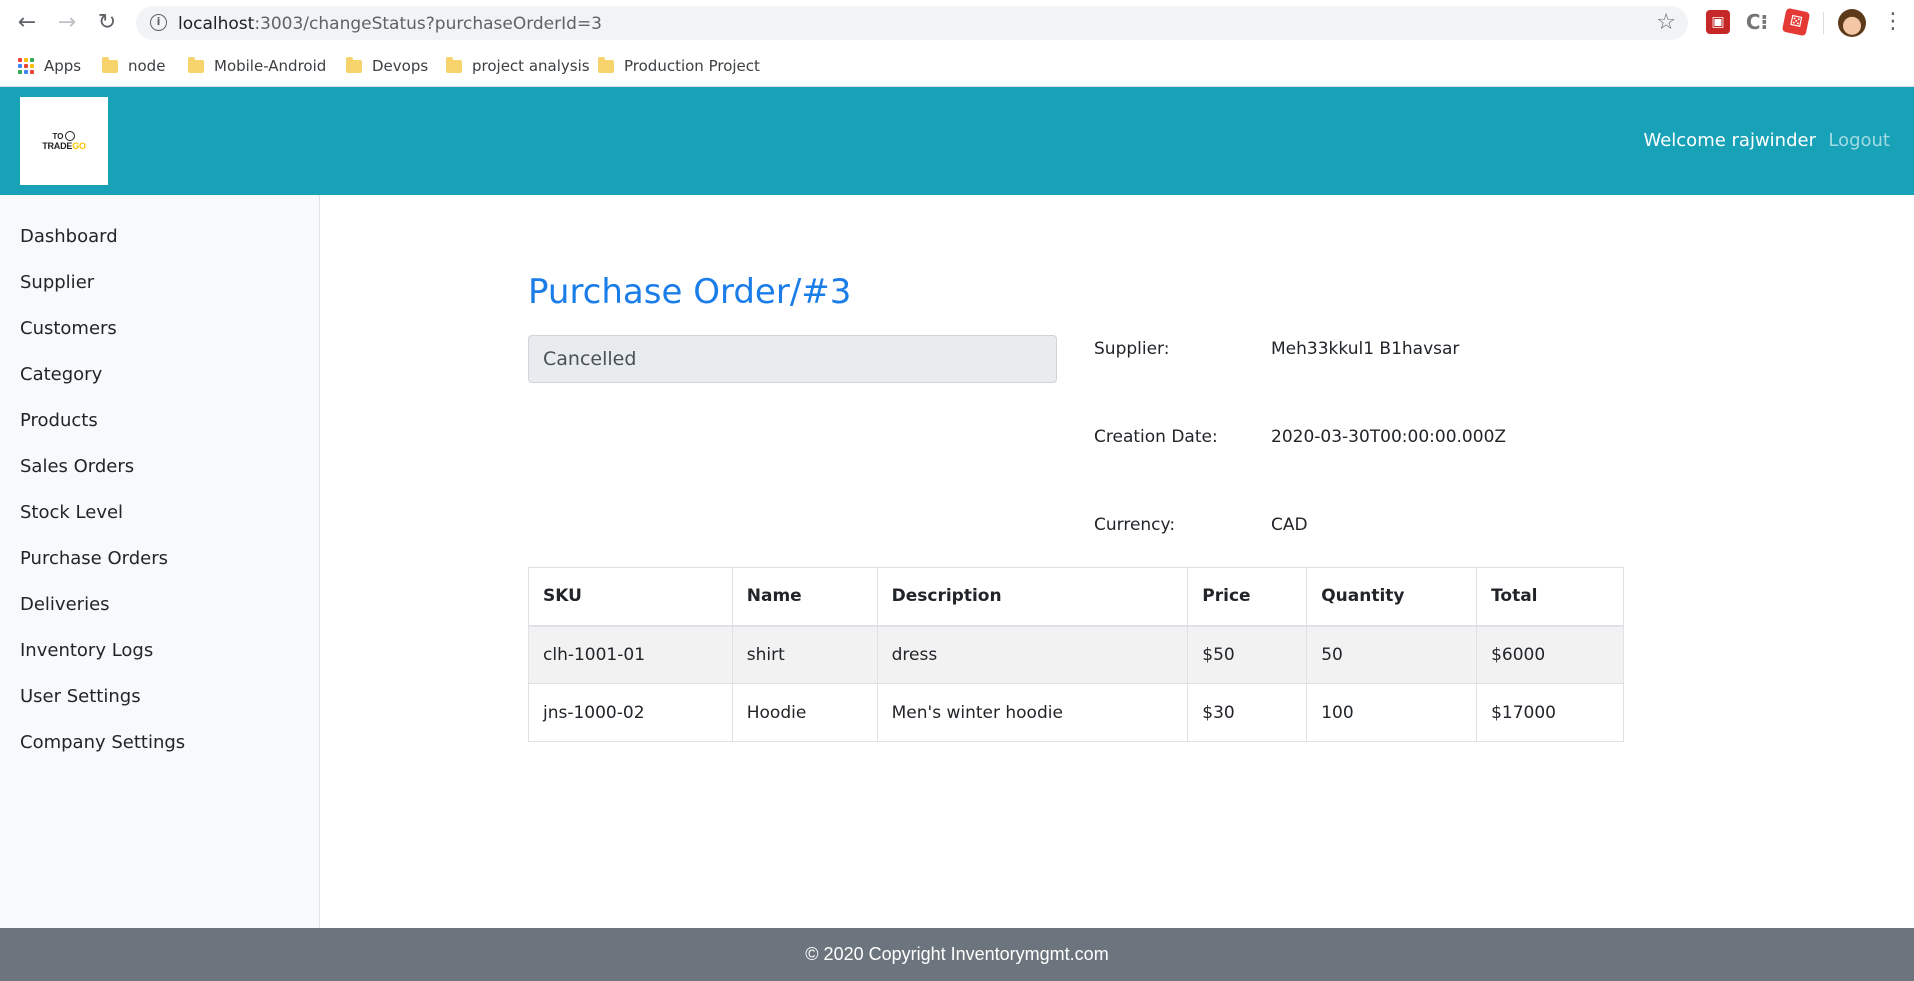 This screenshot has height=981, width=1914. I want to click on creation-date-label: Creation Date:, so click(1156, 437).